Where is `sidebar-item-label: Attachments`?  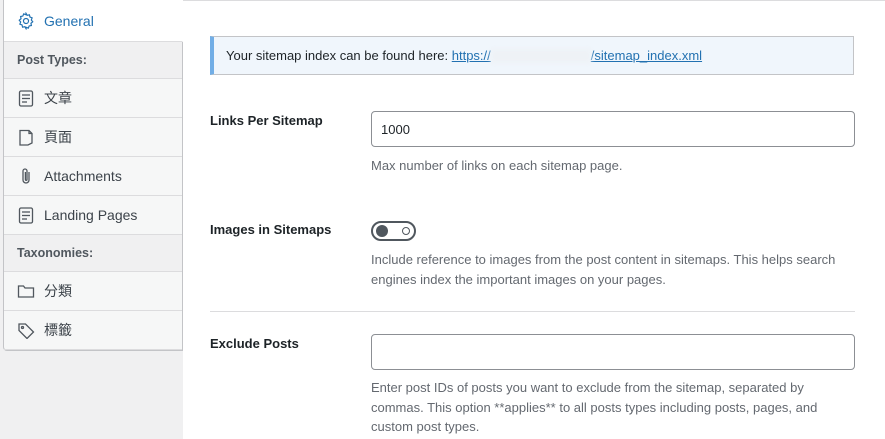
sidebar-item-label: Attachments is located at coordinates (83, 176).